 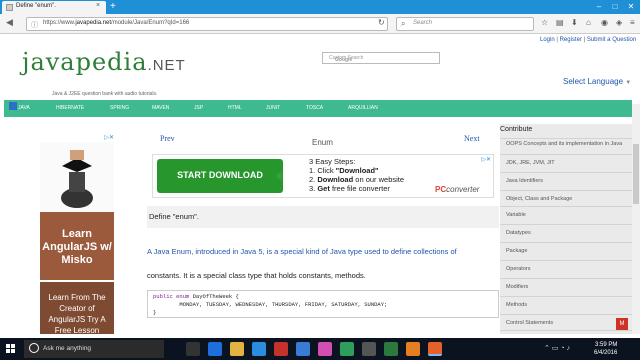 What do you see at coordinates (636, 174) in the screenshot?
I see `scrollbar-thumb` at bounding box center [636, 174].